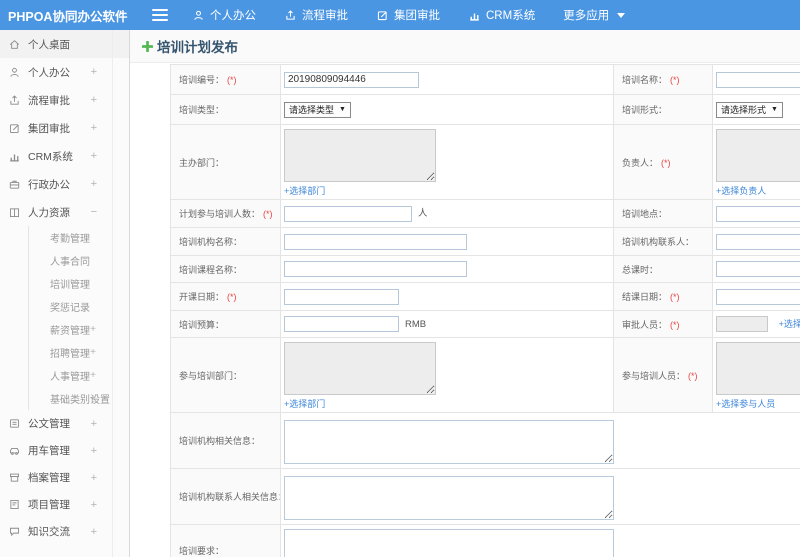 The width and height of the screenshot is (800, 557). Describe the element at coordinates (742, 324) in the screenshot. I see `approver-input` at that location.